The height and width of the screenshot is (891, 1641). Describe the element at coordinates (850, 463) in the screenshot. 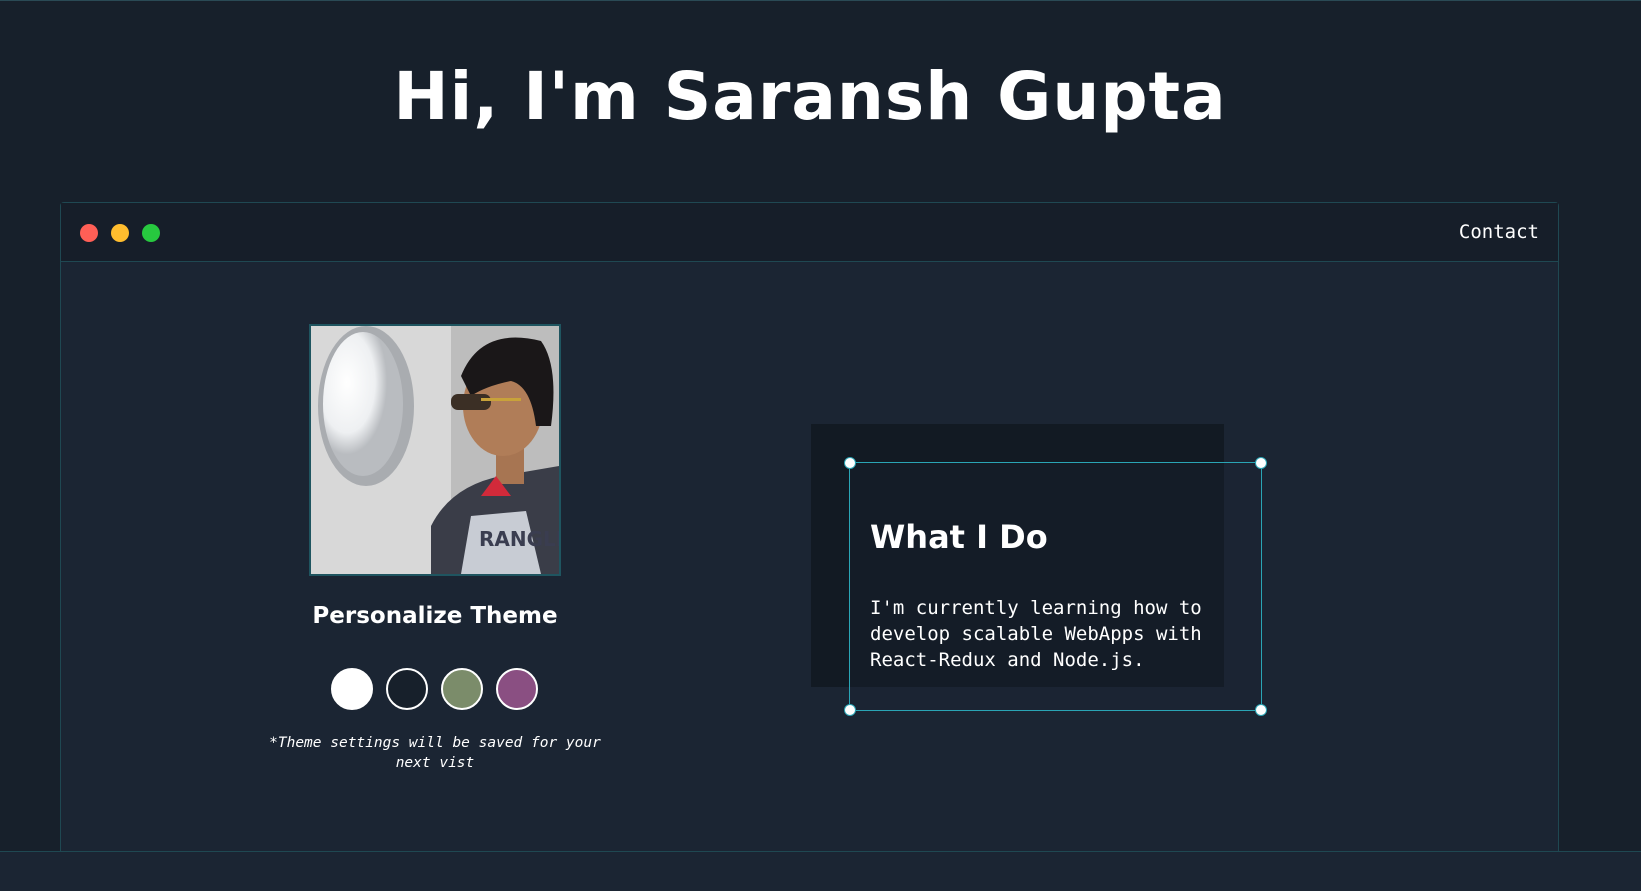

I see `resize-handle-top-left-icon` at that location.